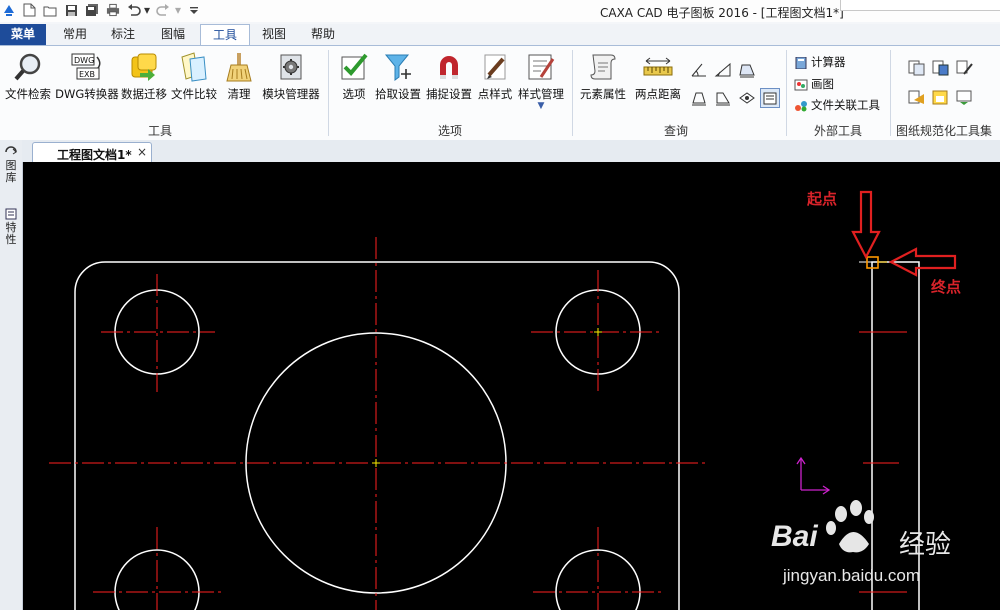  Describe the element at coordinates (495, 94) in the screenshot. I see `point-style-label: 点样式` at that location.